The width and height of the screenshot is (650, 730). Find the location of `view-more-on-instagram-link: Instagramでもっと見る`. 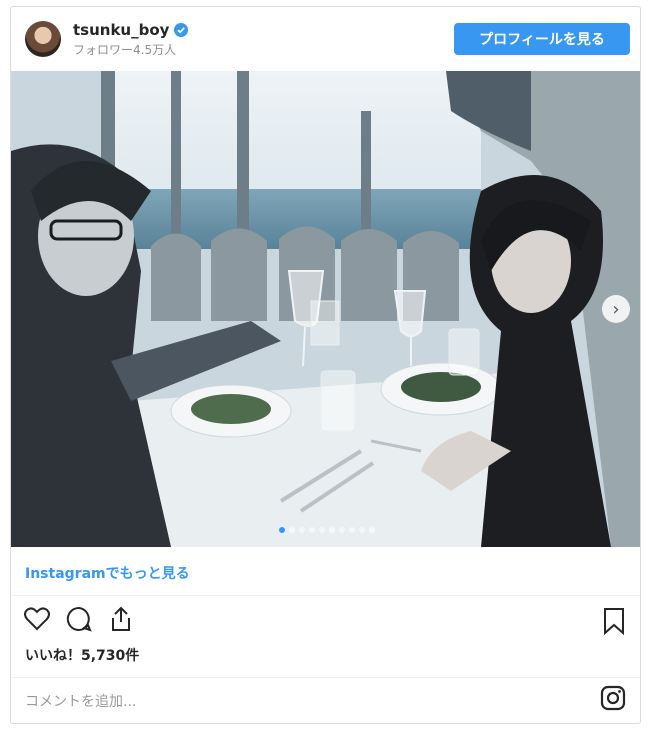

view-more-on-instagram-link: Instagramでもっと見る is located at coordinates (107, 573).